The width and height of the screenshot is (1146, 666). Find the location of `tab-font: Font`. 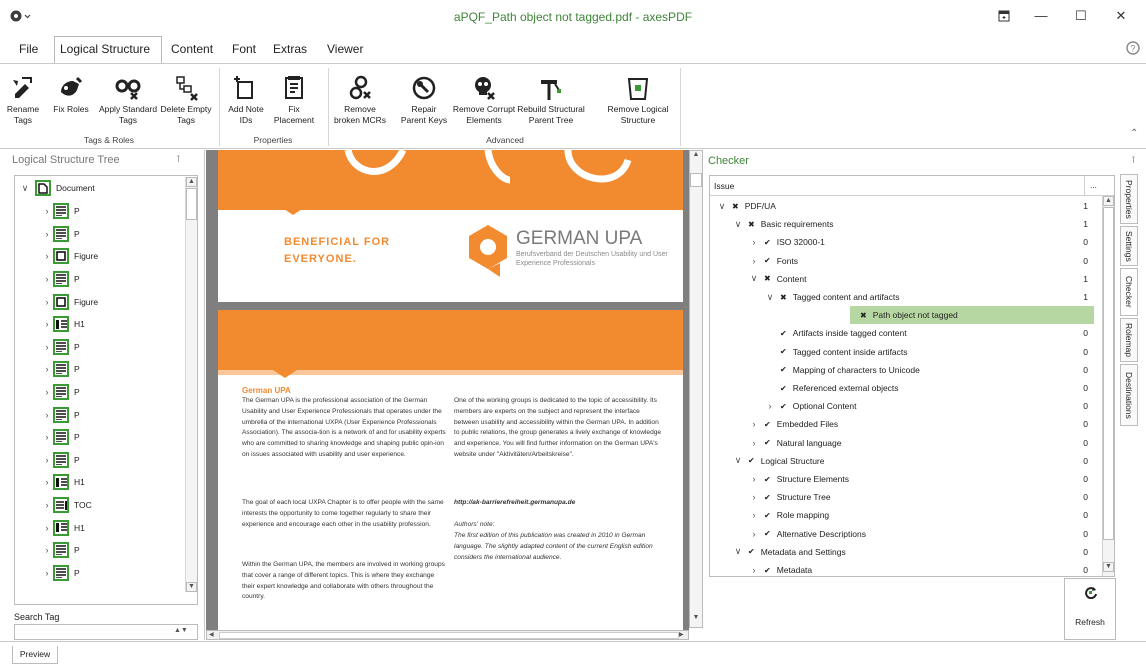

tab-font: Font is located at coordinates (244, 49).